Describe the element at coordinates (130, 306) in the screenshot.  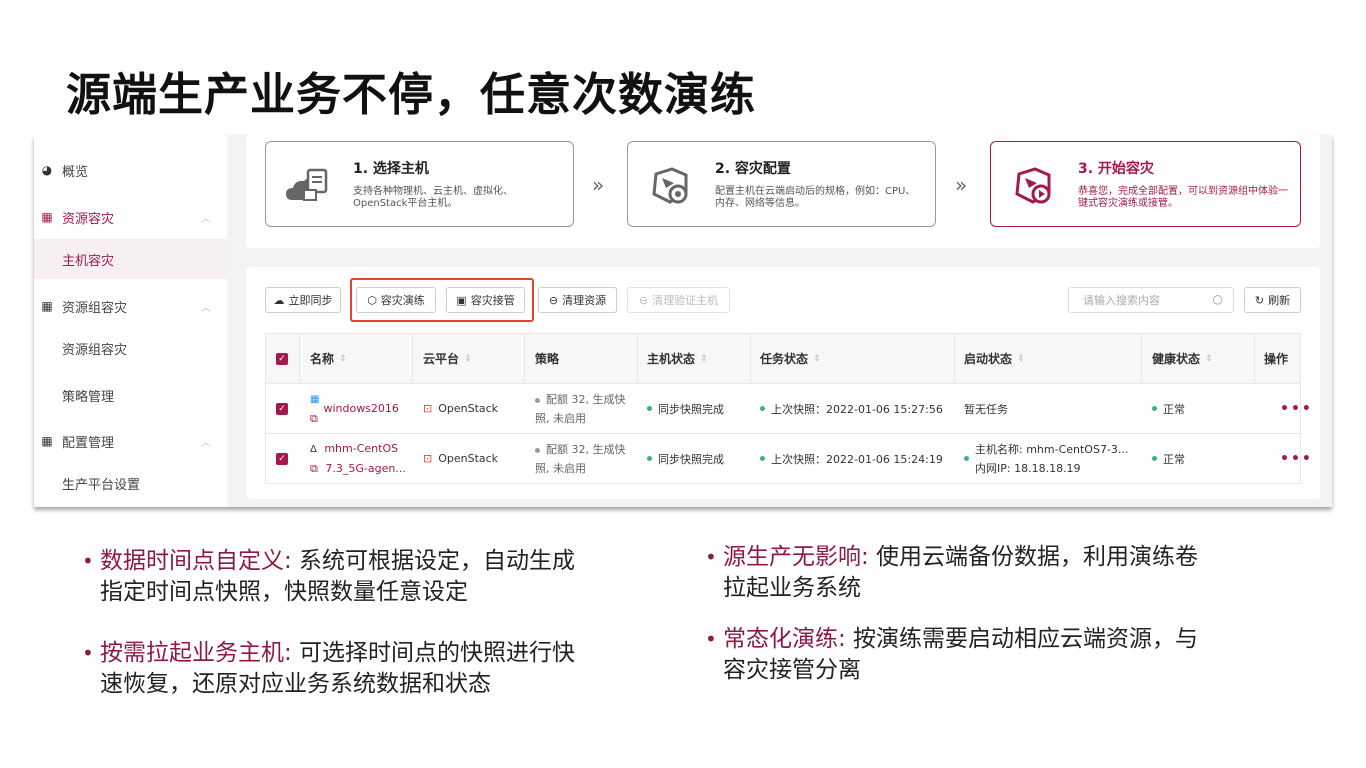
I see `sidebar-item-group-dr: ▦ 资源组容灾 ︿` at that location.